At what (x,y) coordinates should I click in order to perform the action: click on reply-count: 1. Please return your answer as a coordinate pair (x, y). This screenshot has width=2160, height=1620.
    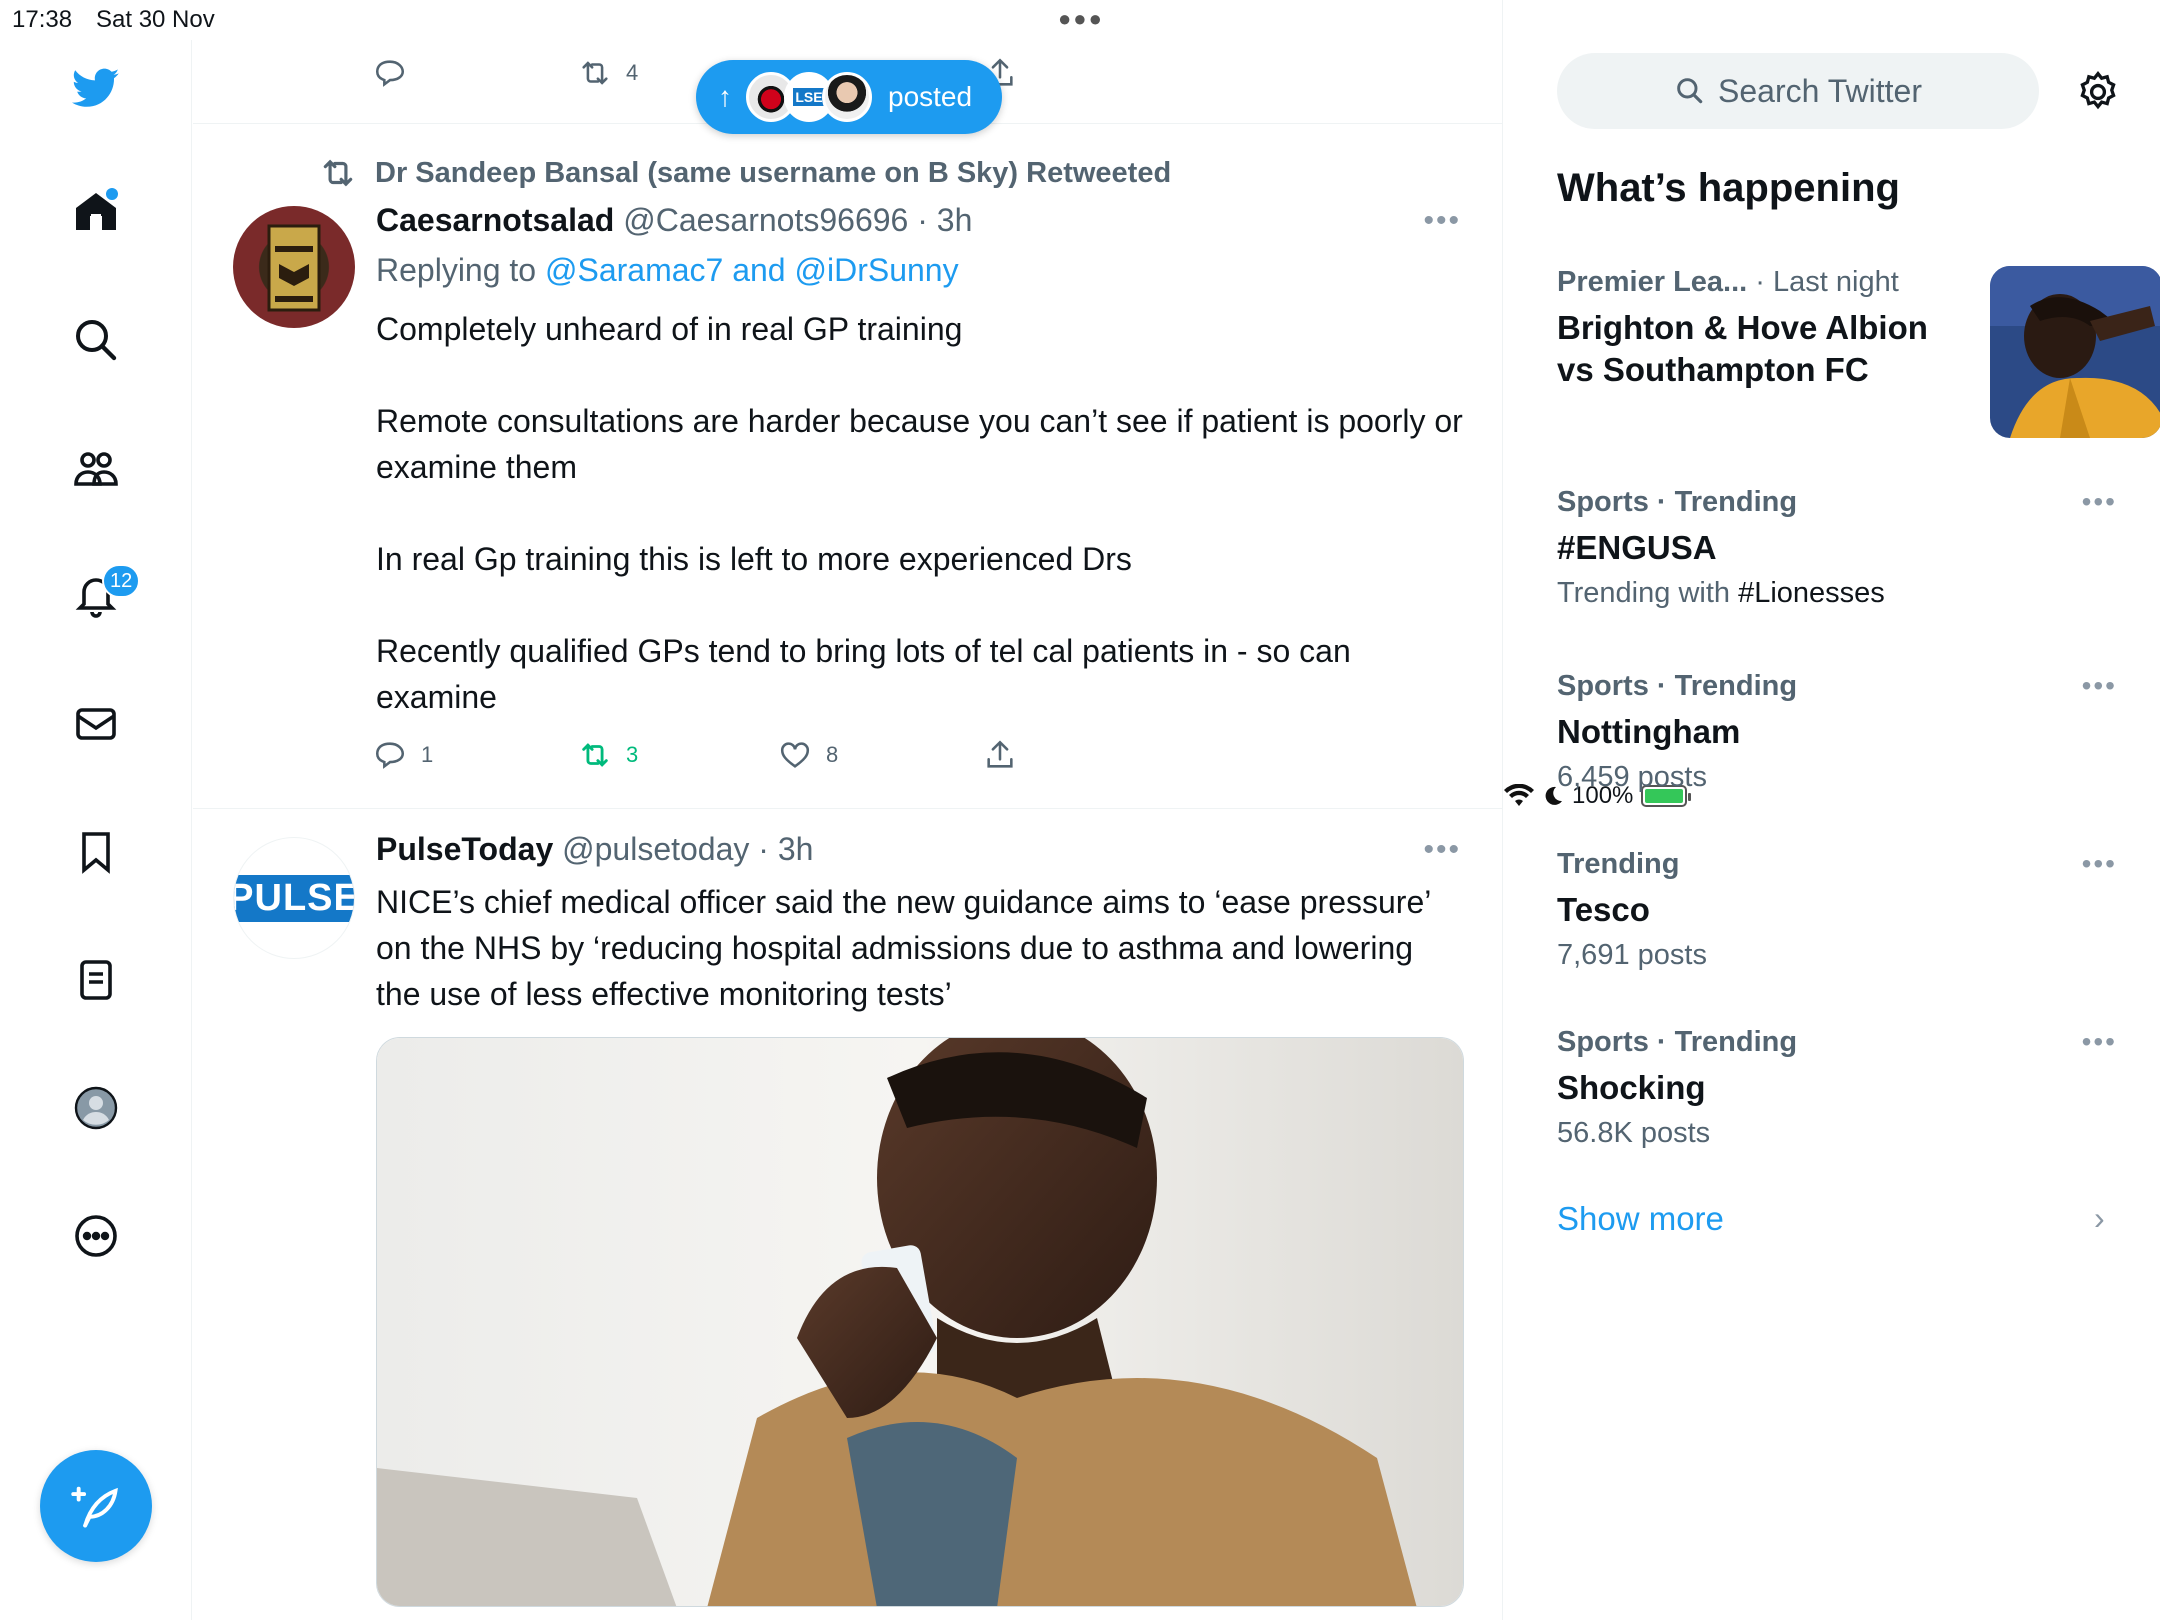
    Looking at the image, I should click on (427, 754).